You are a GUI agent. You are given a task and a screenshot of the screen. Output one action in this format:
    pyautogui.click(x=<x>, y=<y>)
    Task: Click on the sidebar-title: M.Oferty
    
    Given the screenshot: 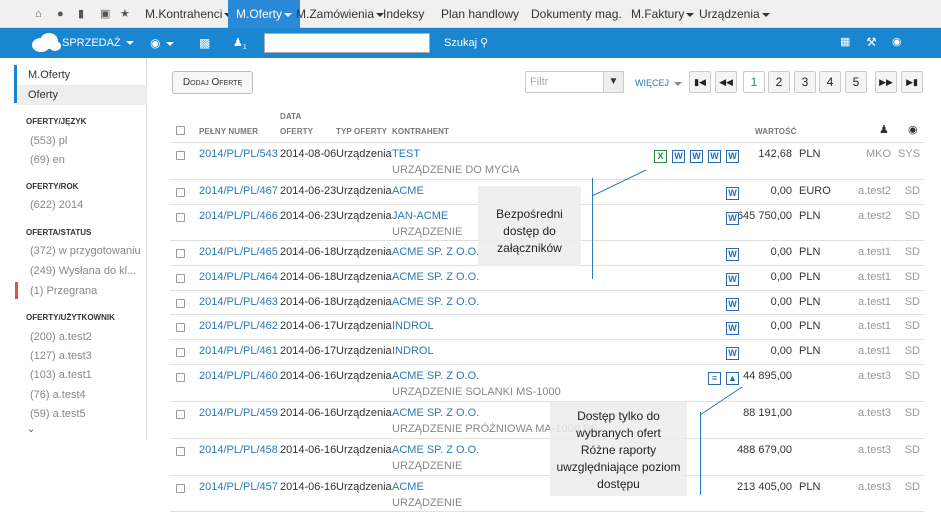 What is the action you would take?
    pyautogui.click(x=49, y=75)
    